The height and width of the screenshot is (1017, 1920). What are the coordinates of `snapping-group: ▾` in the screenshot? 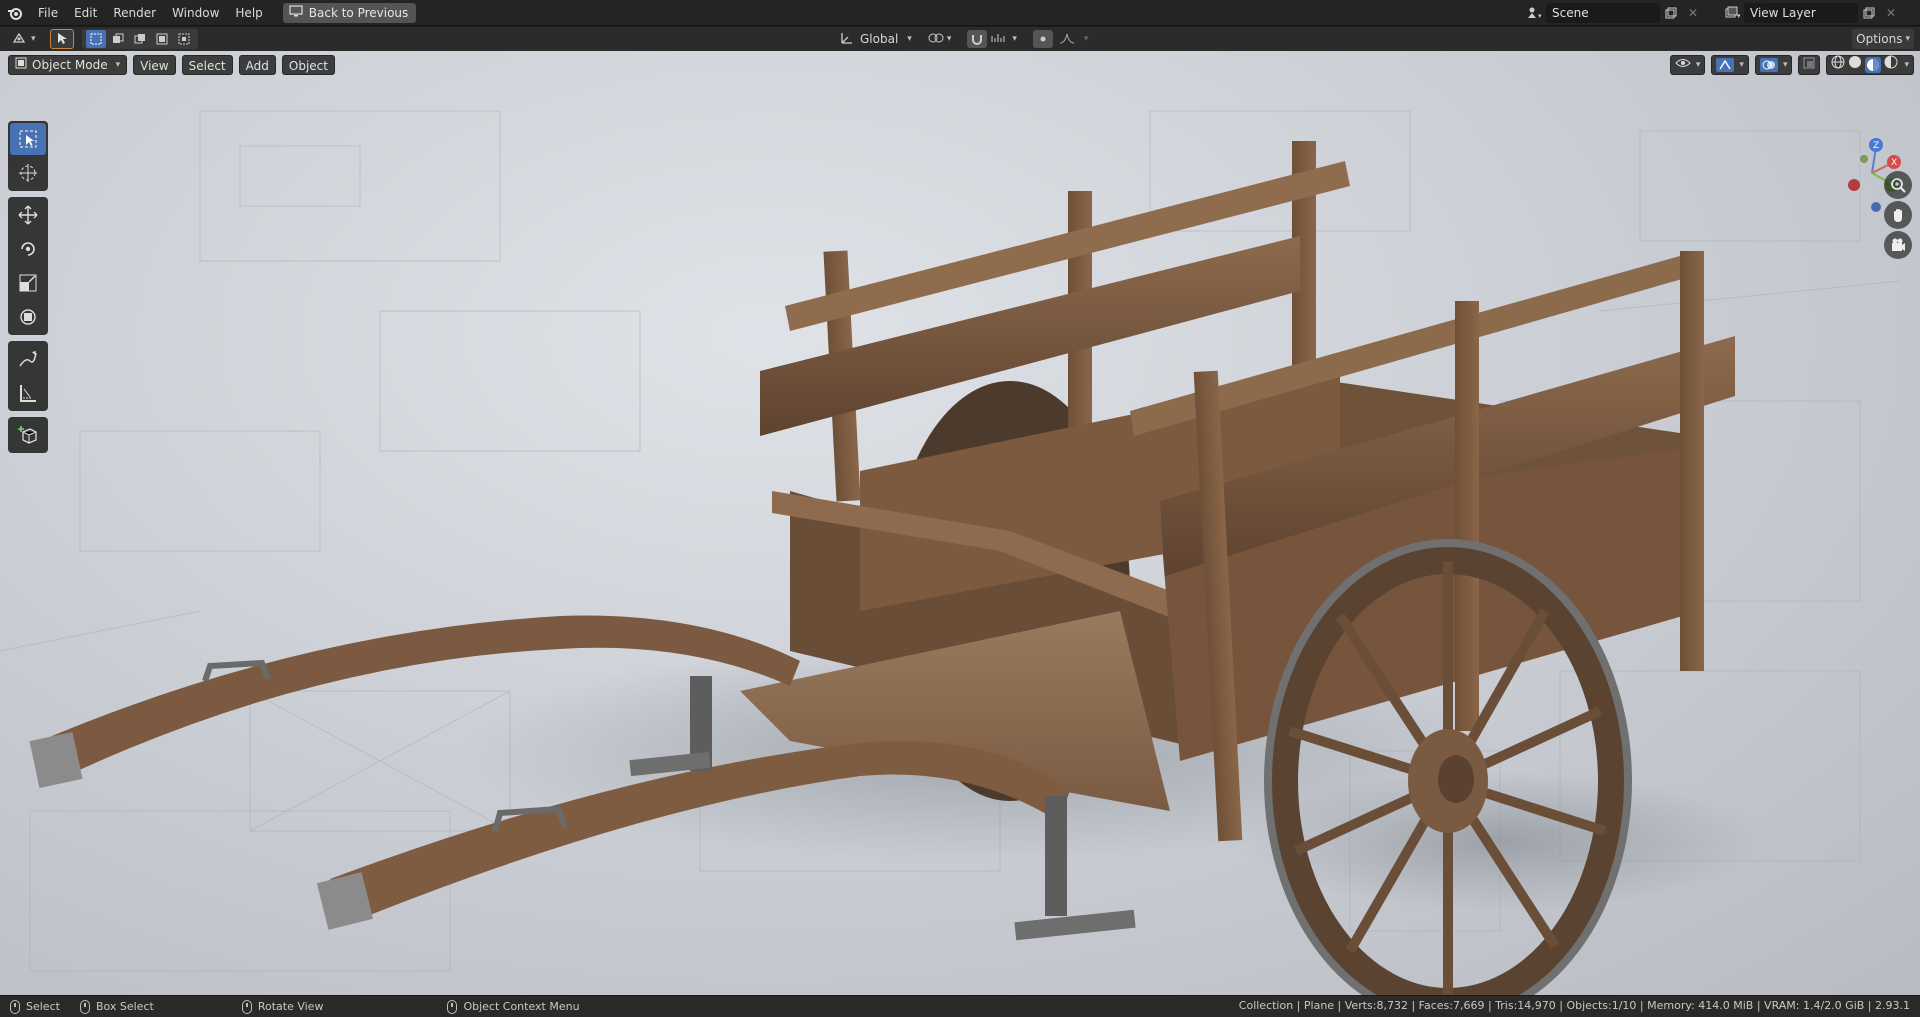 It's located at (992, 39).